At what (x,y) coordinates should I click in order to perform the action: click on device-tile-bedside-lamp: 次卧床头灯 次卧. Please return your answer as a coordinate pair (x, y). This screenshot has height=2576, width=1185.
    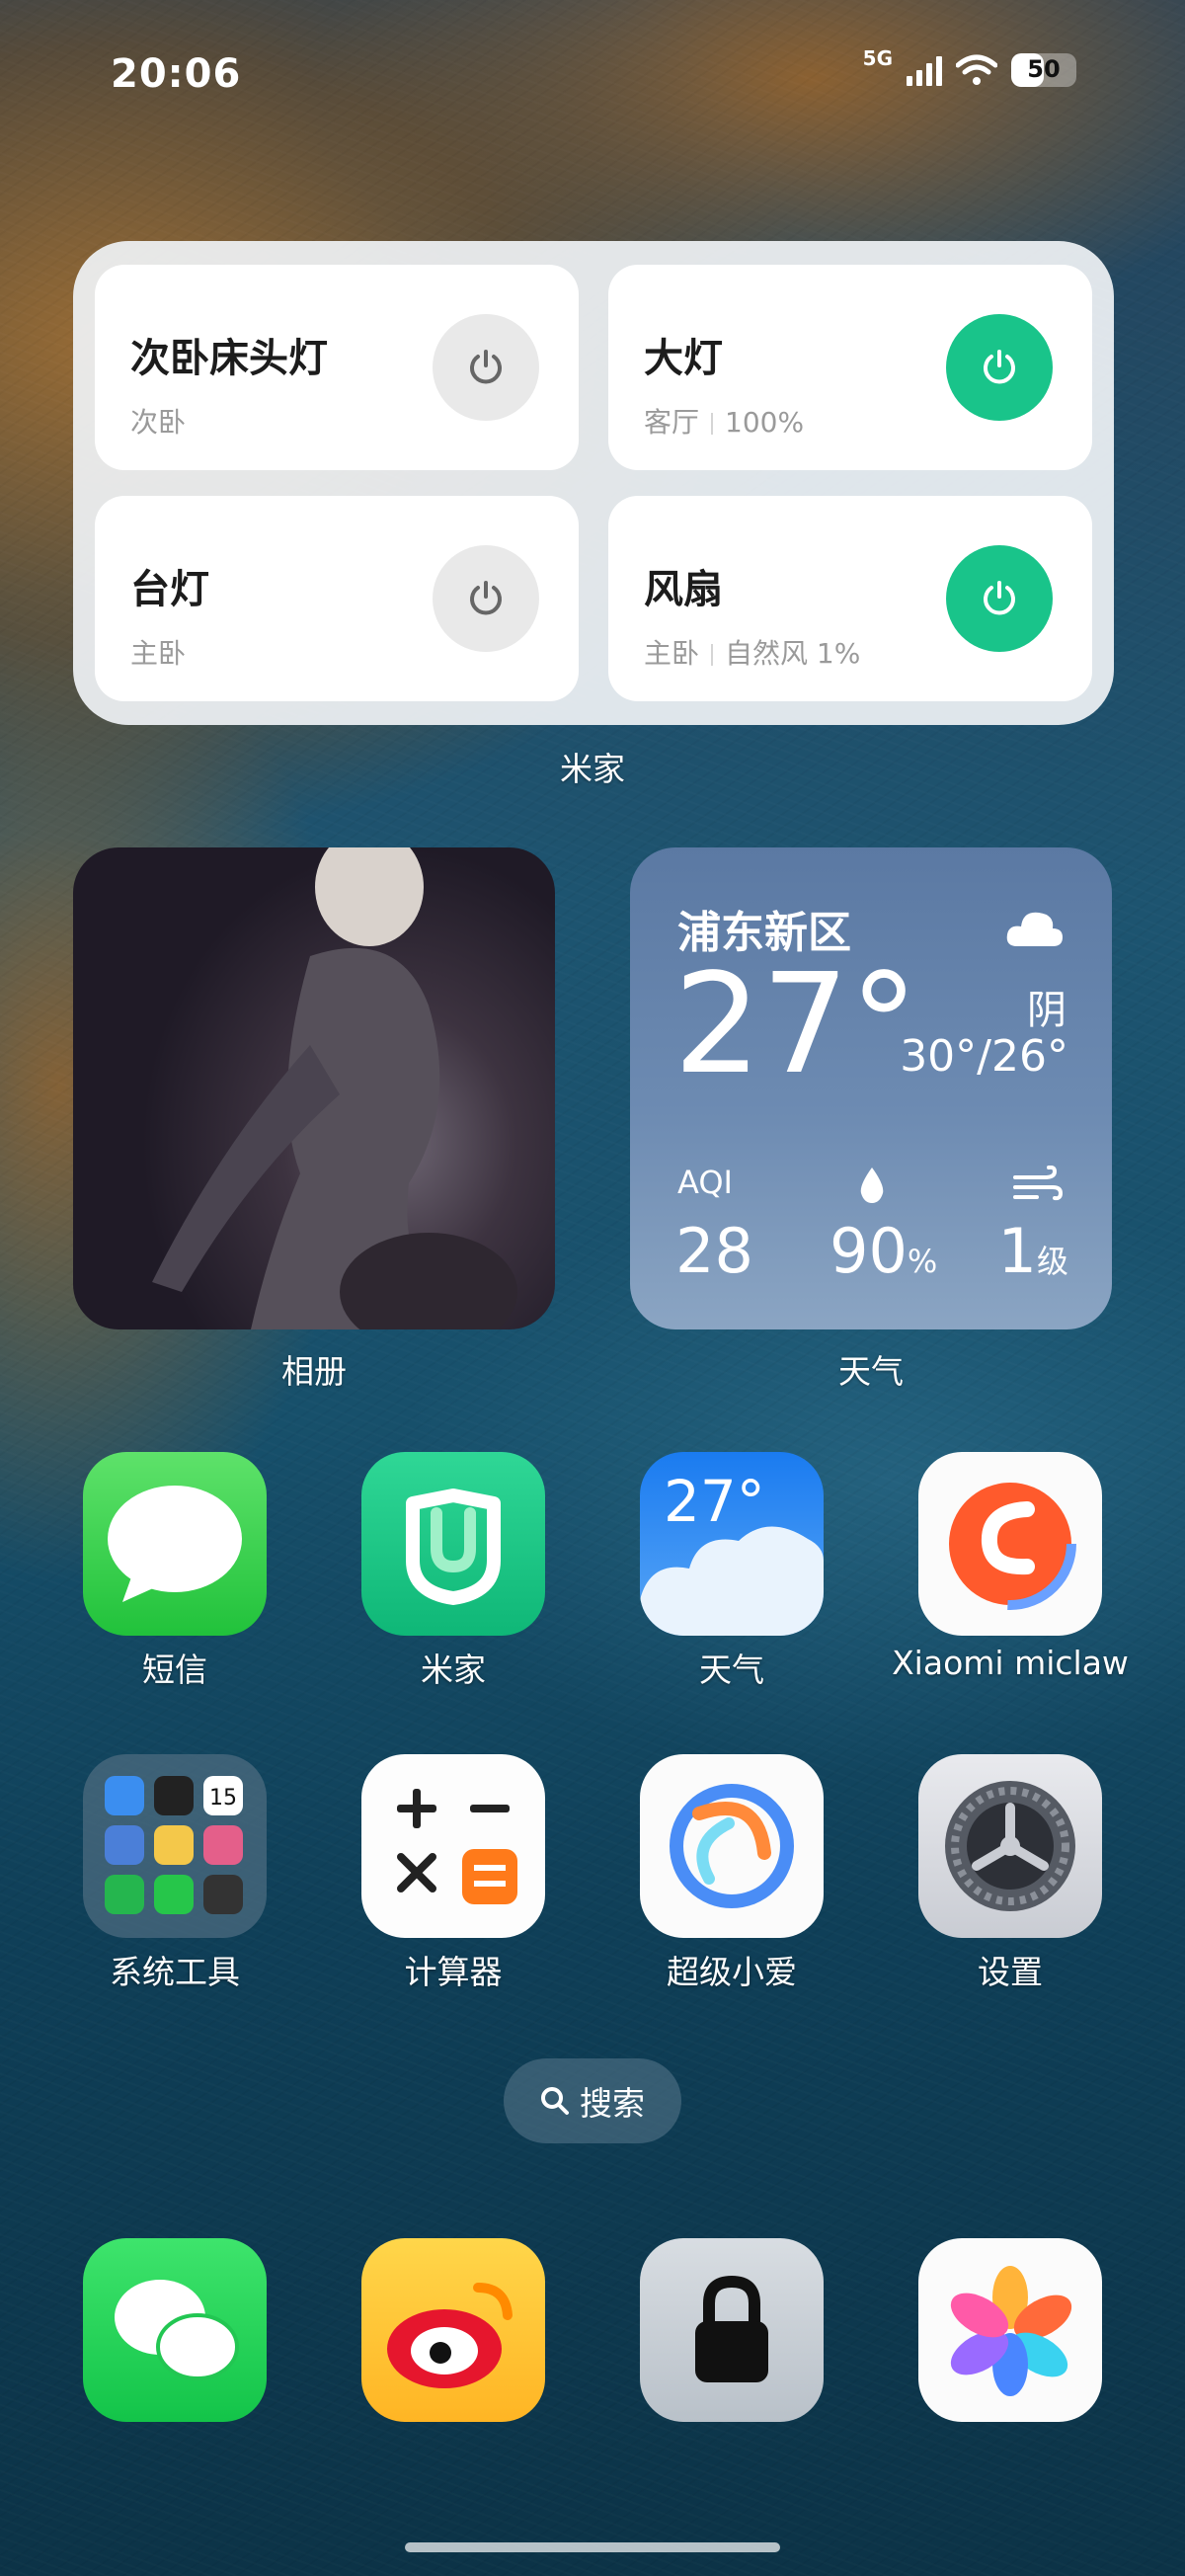
    Looking at the image, I should click on (337, 367).